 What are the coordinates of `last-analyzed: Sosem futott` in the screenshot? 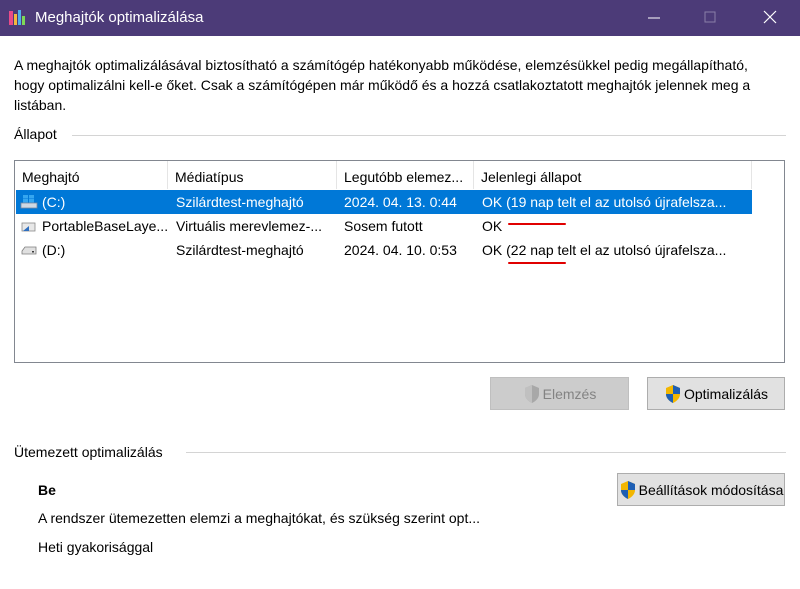 It's located at (383, 226).